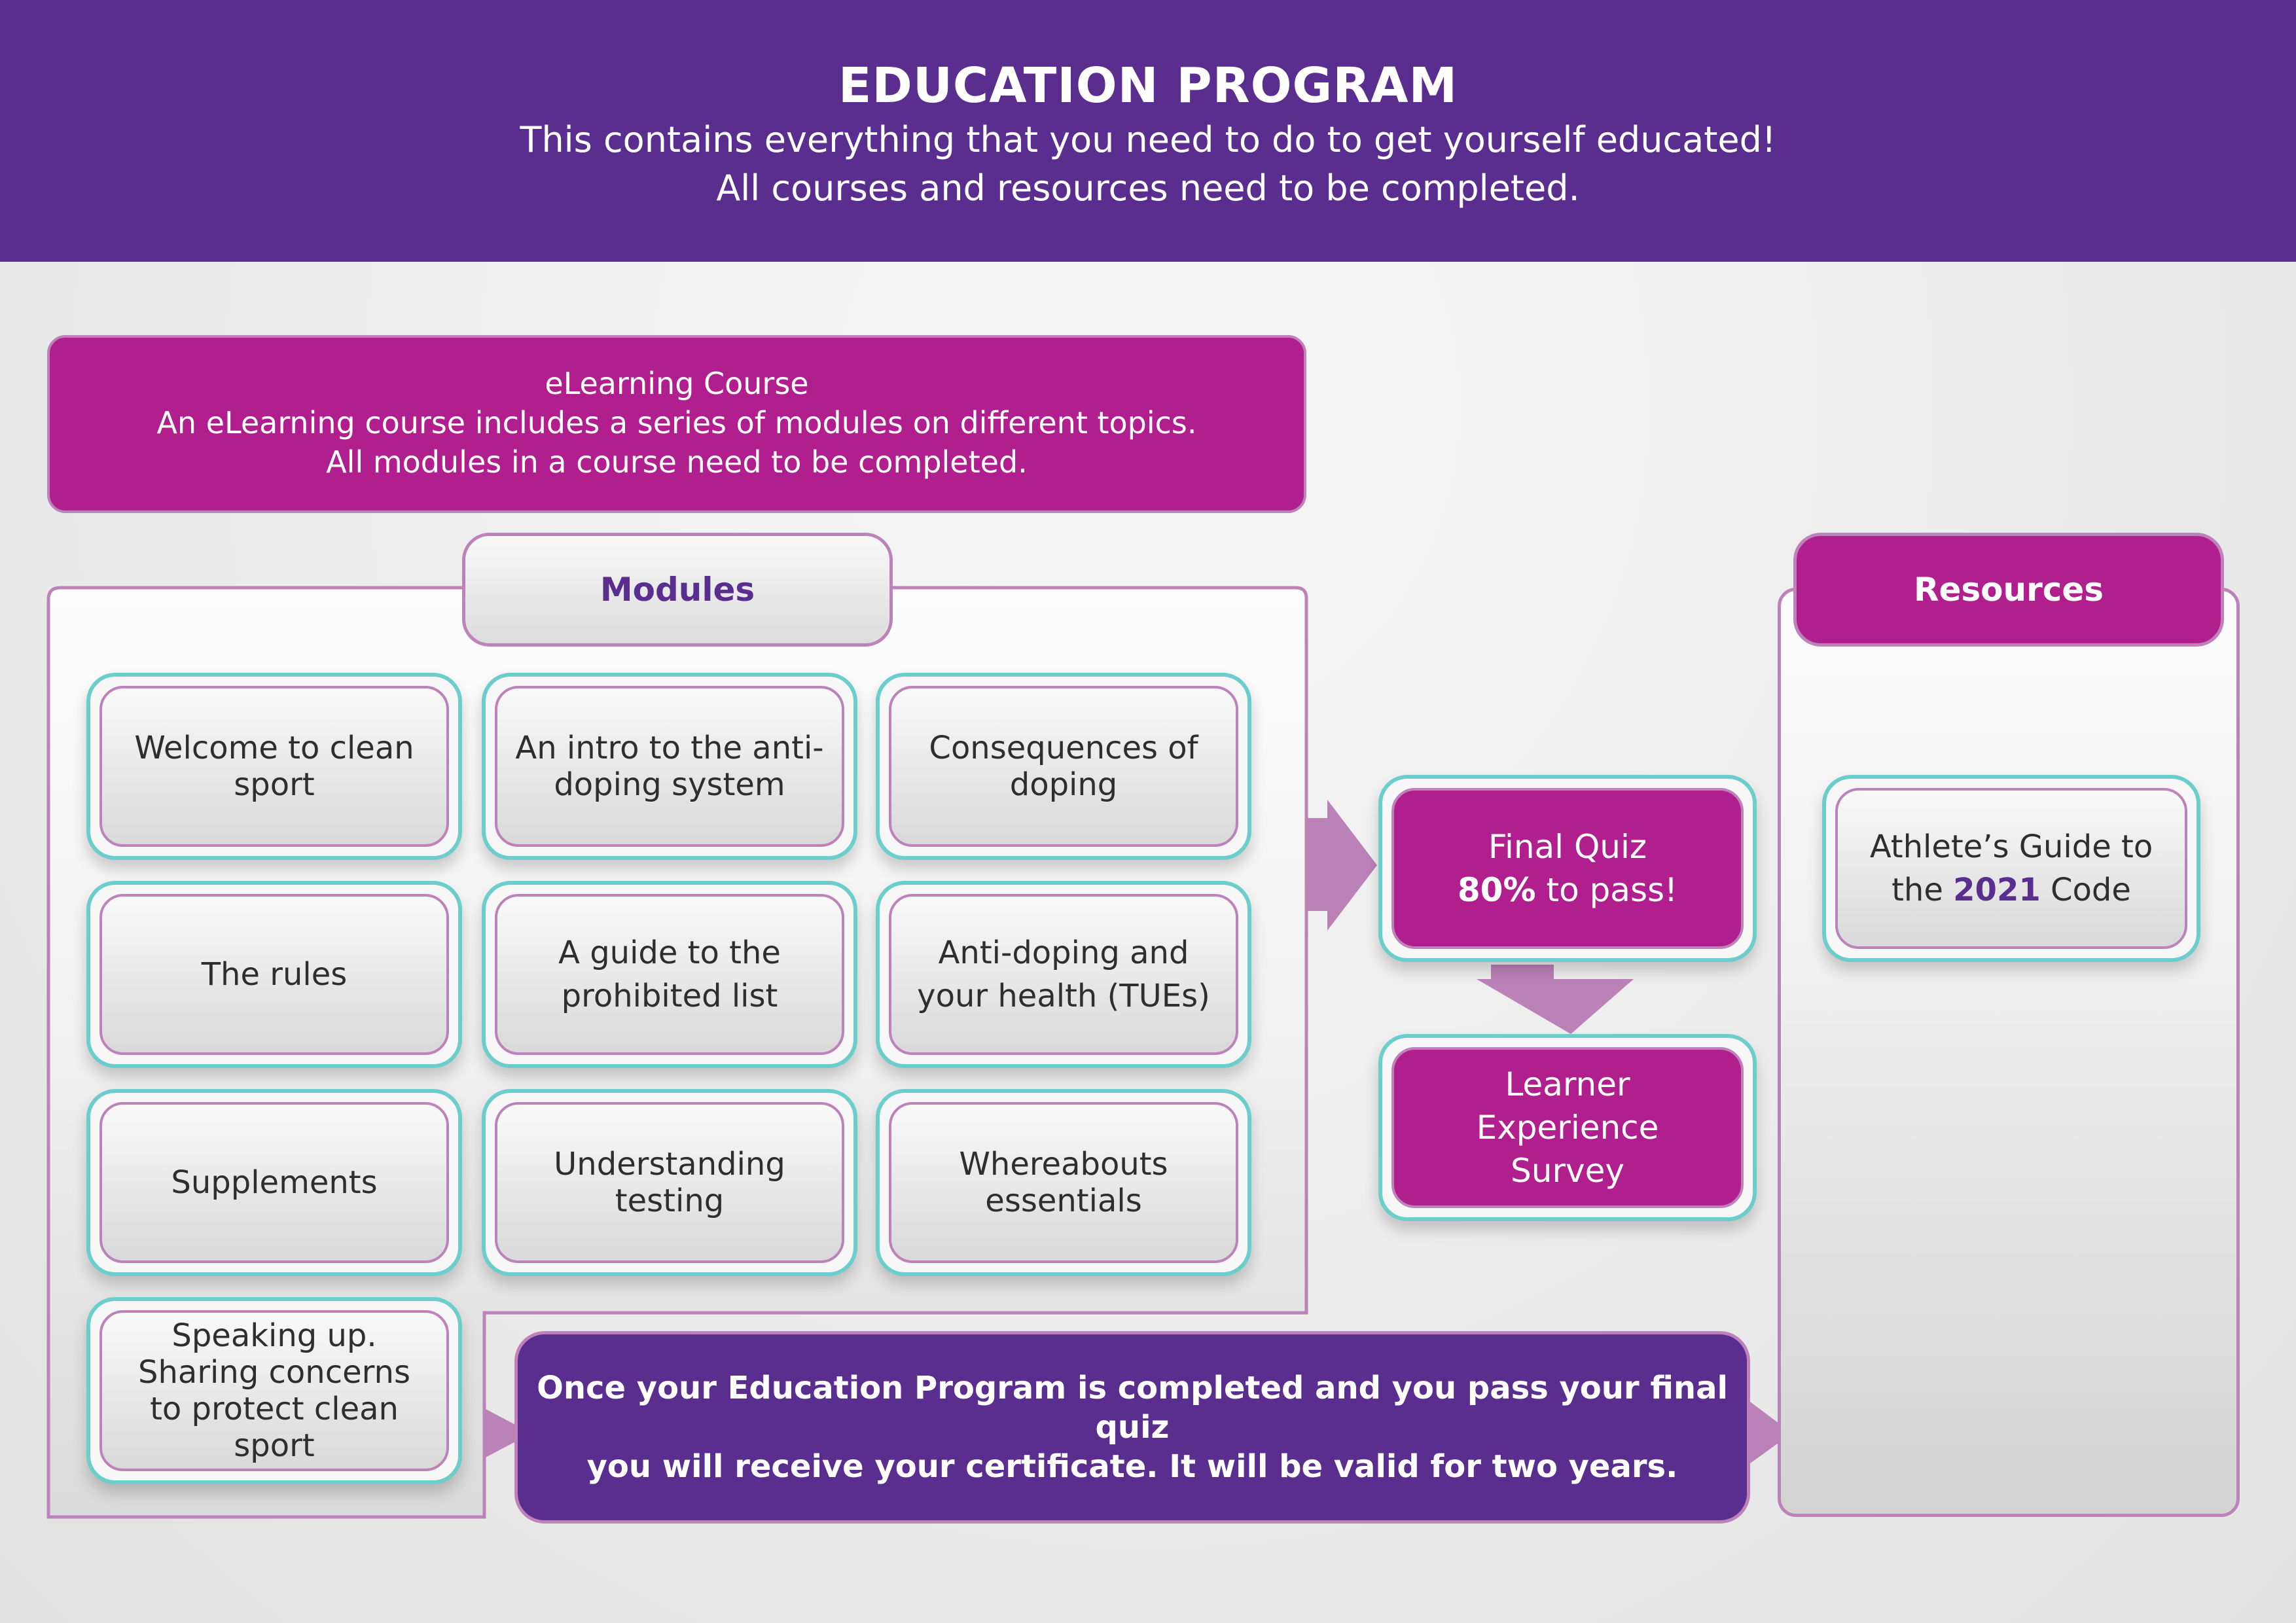 This screenshot has width=2296, height=1623. I want to click on module-card: Welcome to clean sport, so click(274, 766).